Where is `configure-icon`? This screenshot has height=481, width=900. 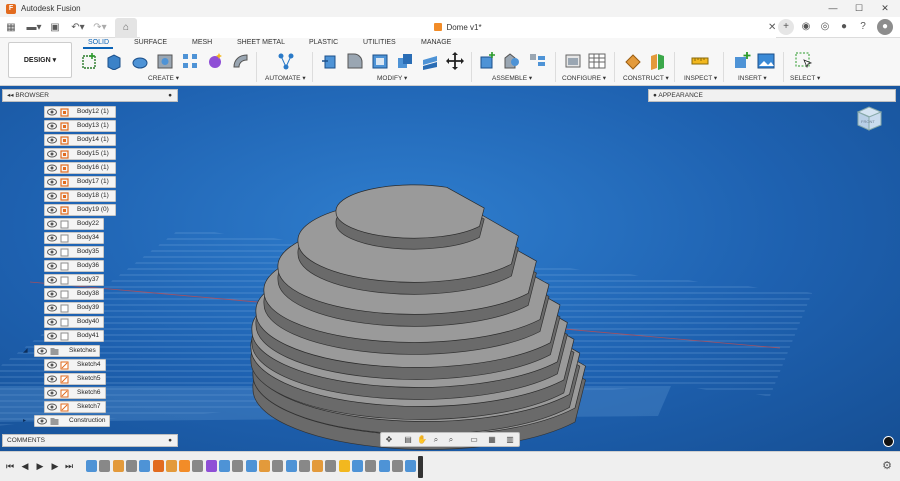 configure-icon is located at coordinates (573, 61).